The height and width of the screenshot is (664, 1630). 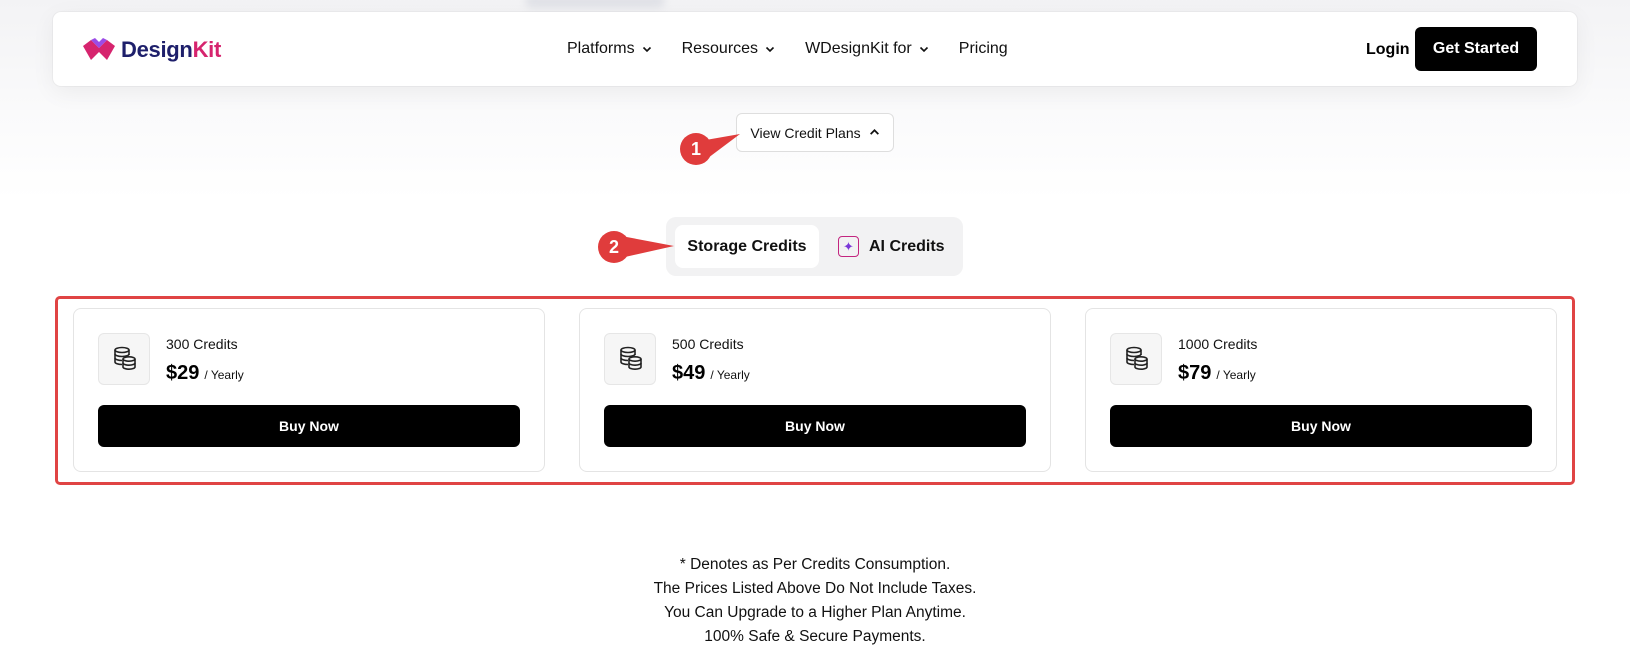 What do you see at coordinates (815, 636) in the screenshot?
I see `note-line: 100% Safe & Secure Payments.` at bounding box center [815, 636].